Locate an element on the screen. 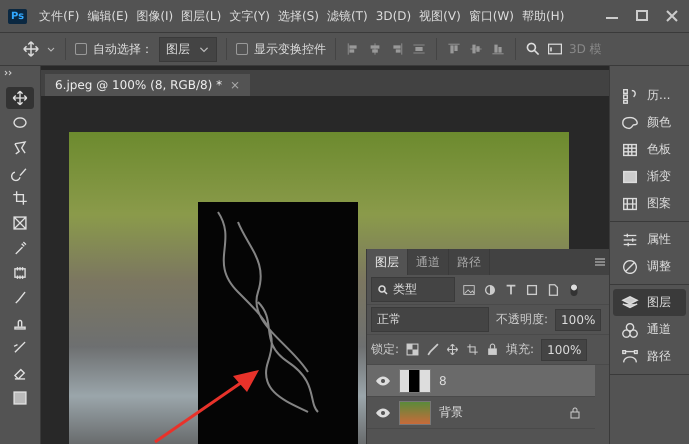 This screenshot has width=689, height=444. document-tab: 6.jpeg @ 100% (8, RGB/8) * × is located at coordinates (147, 85).